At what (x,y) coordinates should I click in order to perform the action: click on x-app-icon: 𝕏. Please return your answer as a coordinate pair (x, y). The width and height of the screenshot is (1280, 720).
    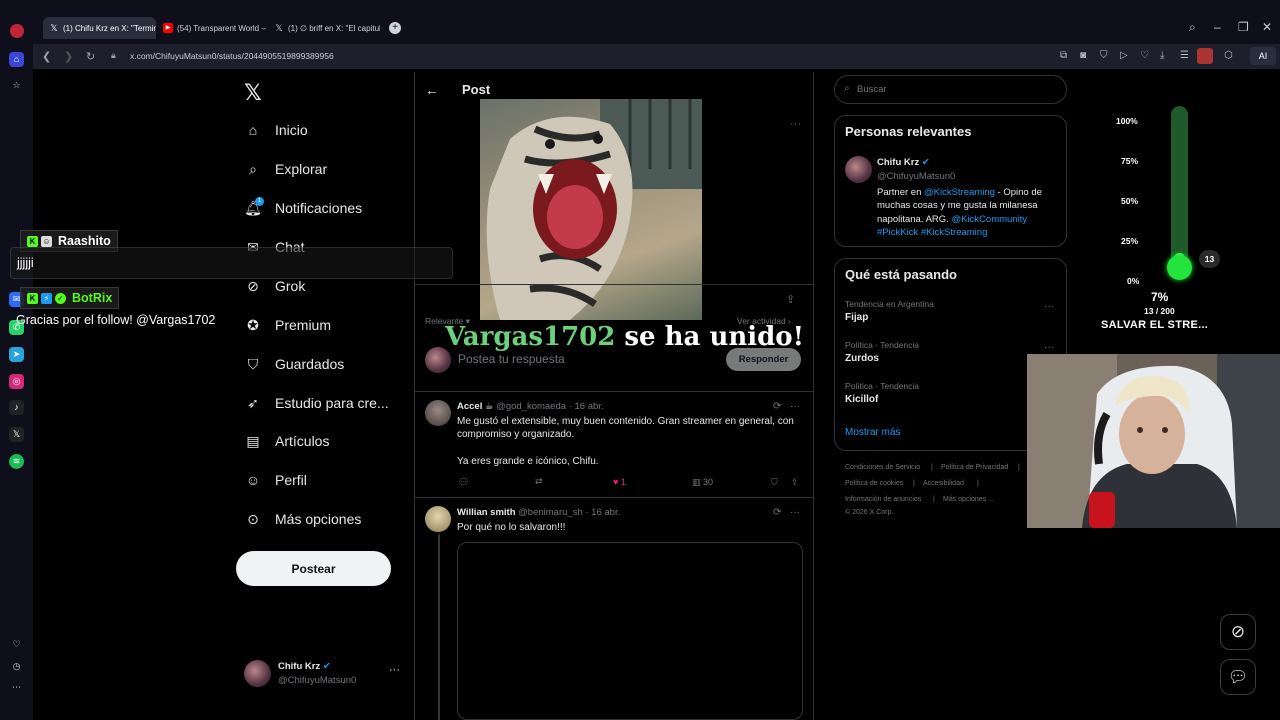
    Looking at the image, I should click on (16, 434).